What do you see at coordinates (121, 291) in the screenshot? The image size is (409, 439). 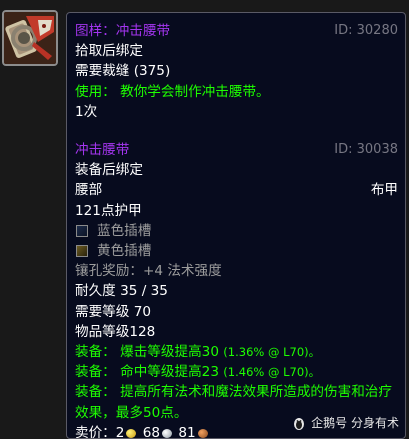 I see `item-durability: 耐久度 35 / 35` at bounding box center [121, 291].